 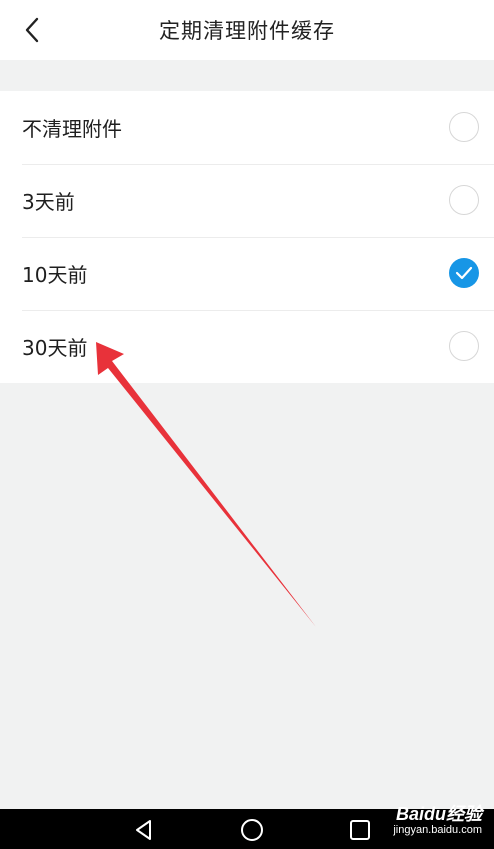 I want to click on option-label: 10天前, so click(x=55, y=275).